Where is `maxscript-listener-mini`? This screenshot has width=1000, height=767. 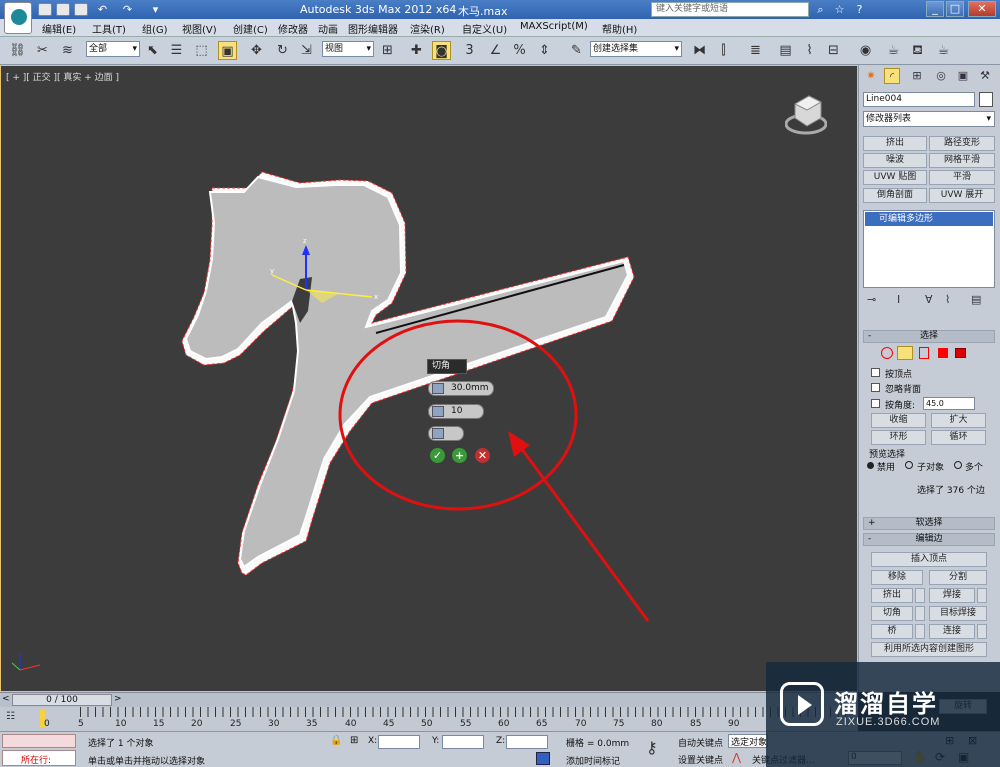
maxscript-listener-mini is located at coordinates (39, 741).